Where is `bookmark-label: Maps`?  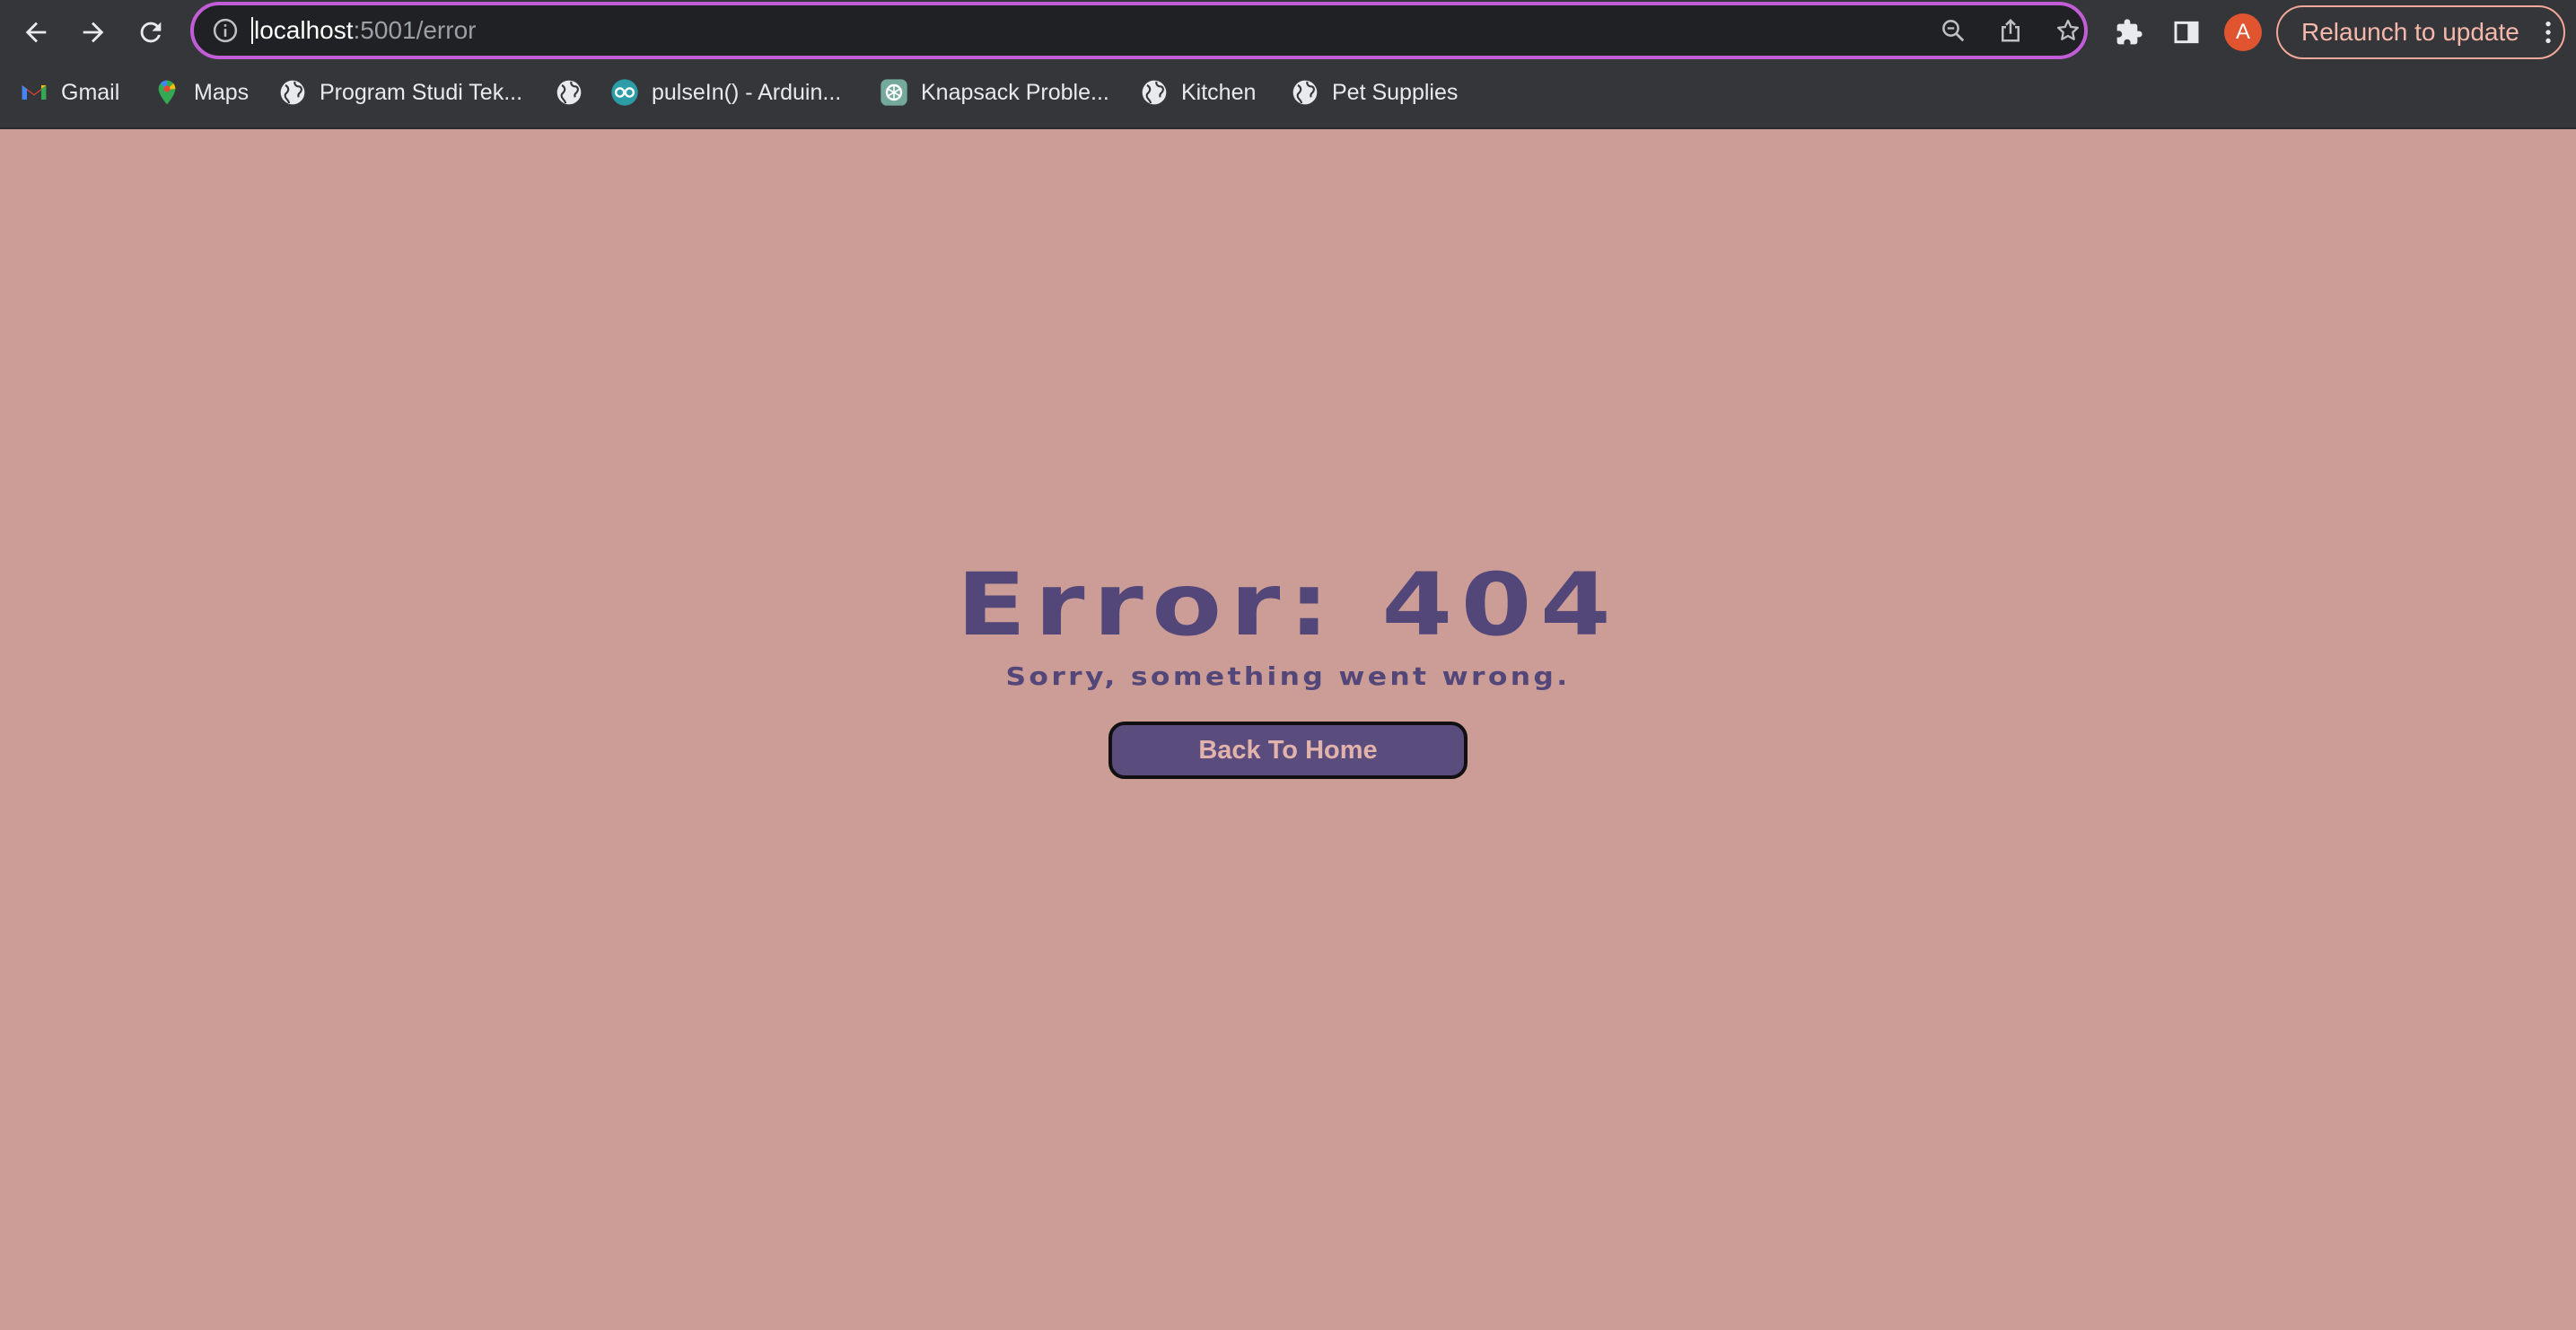
bookmark-label: Maps is located at coordinates (222, 92).